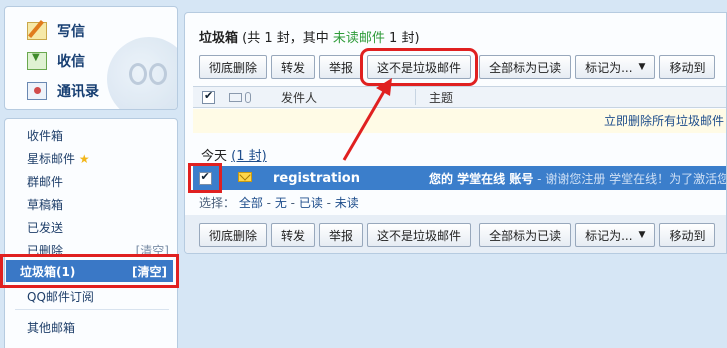 The image size is (727, 348). I want to click on check-mail-label: 收信, so click(71, 62).